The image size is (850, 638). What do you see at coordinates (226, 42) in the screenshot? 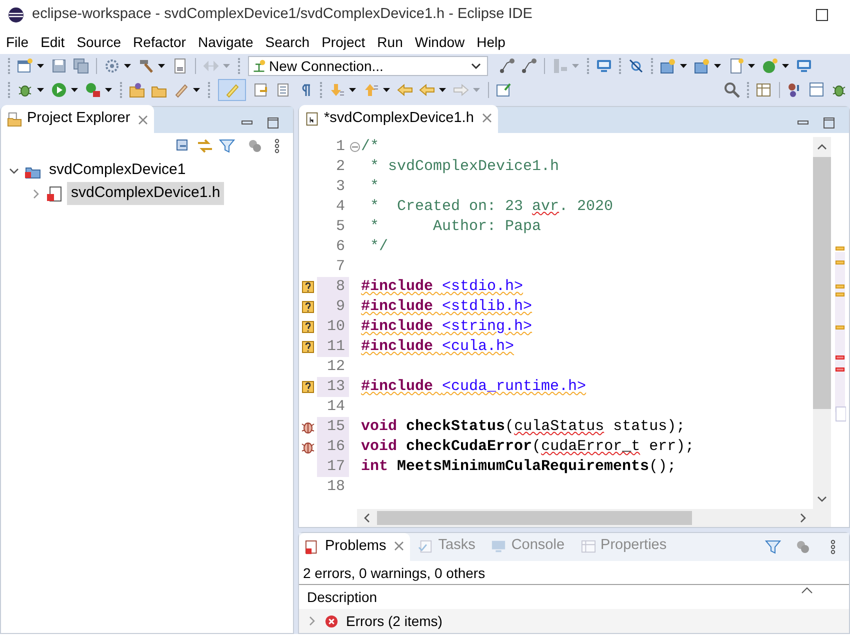
I see `menu-item: Navigate` at bounding box center [226, 42].